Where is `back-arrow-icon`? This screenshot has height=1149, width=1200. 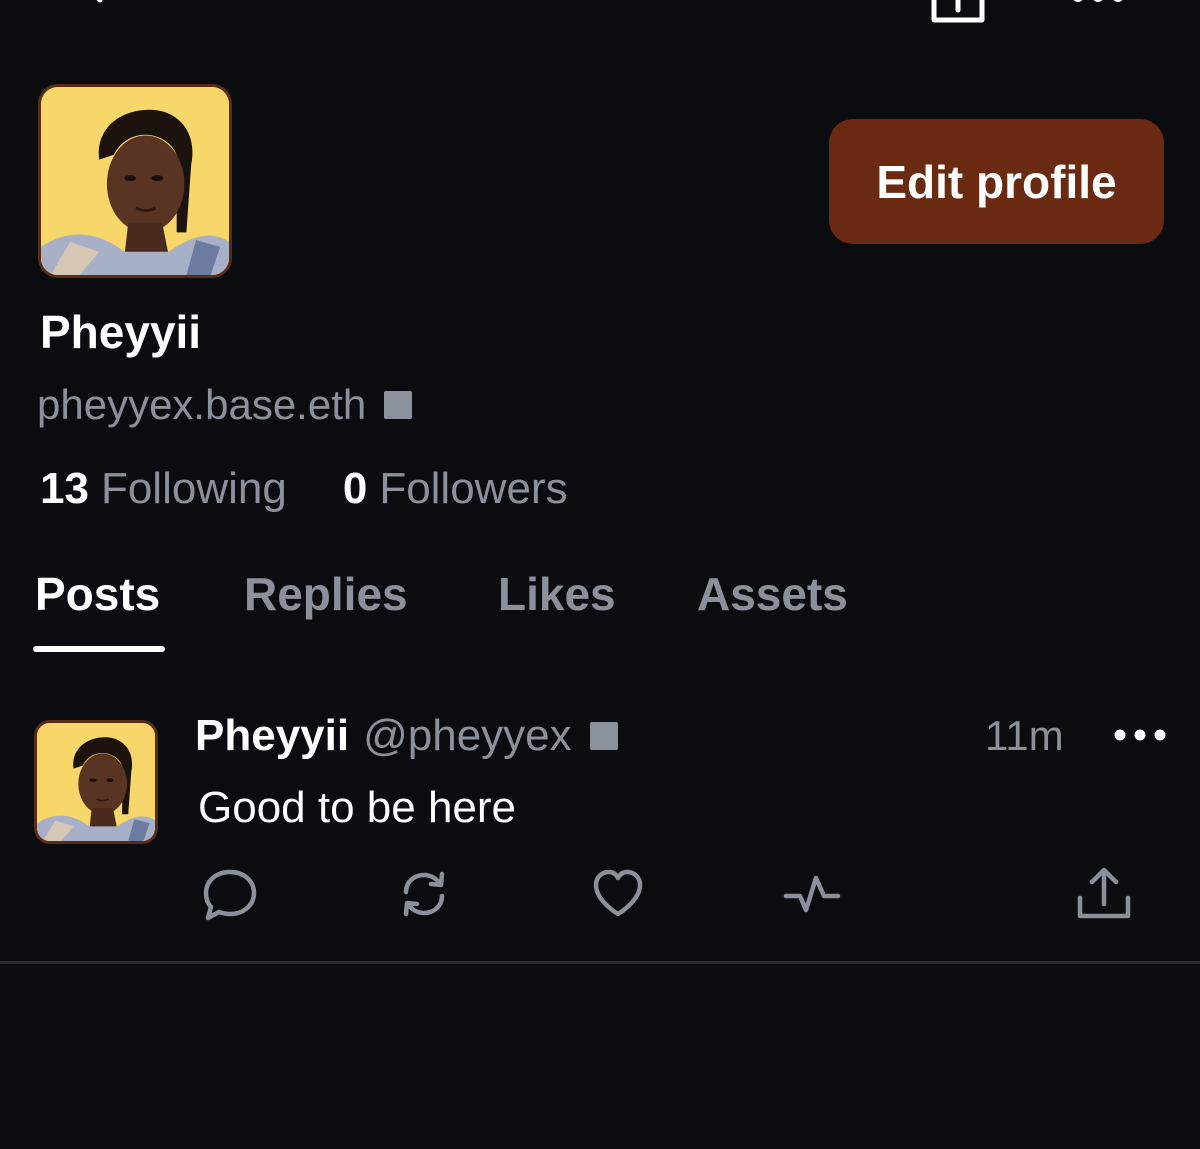 back-arrow-icon is located at coordinates (105, 10).